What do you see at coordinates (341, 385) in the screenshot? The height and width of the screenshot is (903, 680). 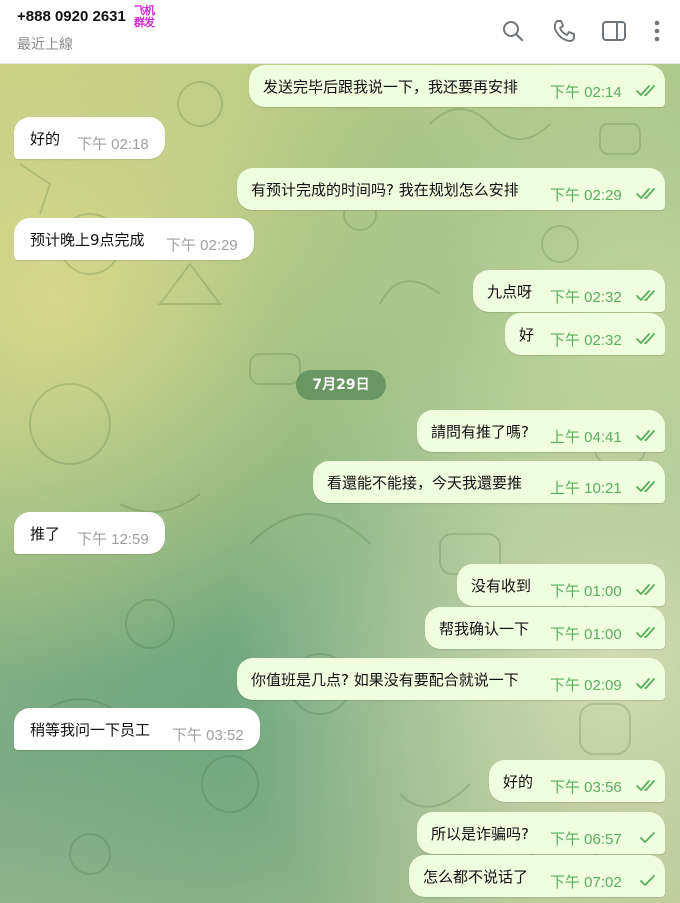 I see `date-separator: 7月29日` at bounding box center [341, 385].